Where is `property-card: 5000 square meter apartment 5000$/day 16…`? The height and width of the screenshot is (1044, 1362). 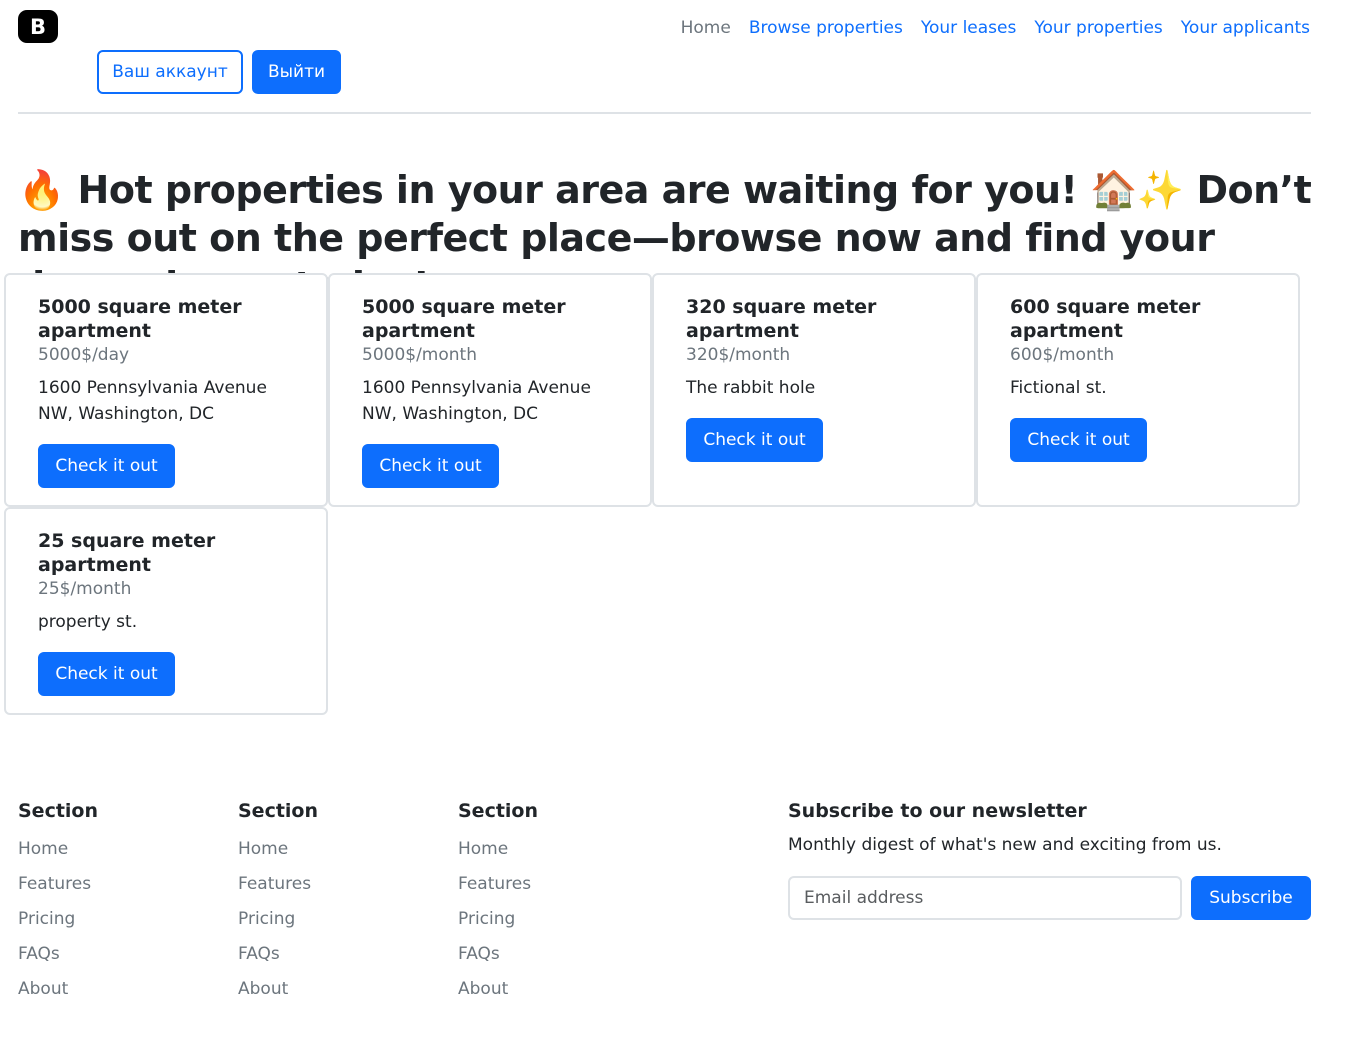
property-card: 5000 square meter apartment 5000$/day 16… is located at coordinates (166, 390).